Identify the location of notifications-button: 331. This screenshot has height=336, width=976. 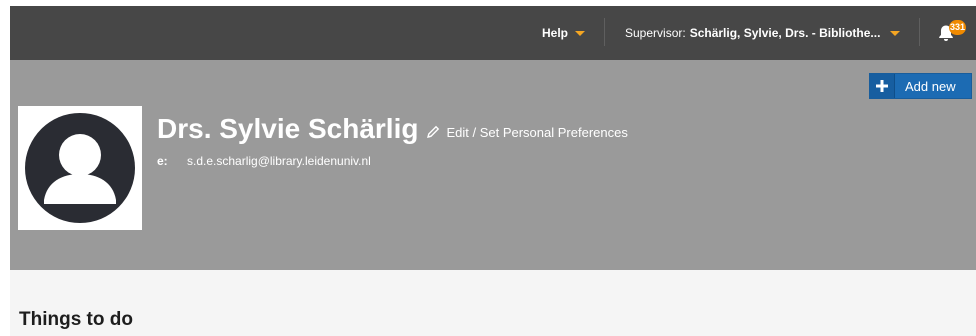
(952, 33).